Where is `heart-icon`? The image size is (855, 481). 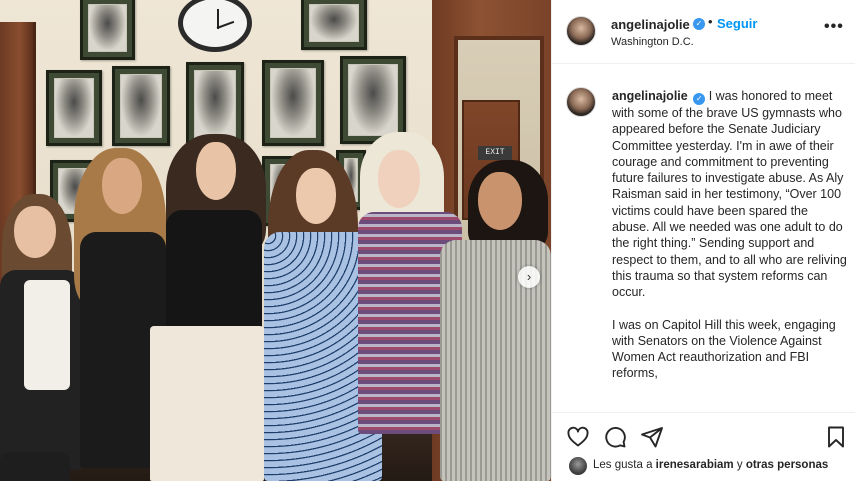
heart-icon is located at coordinates (578, 437).